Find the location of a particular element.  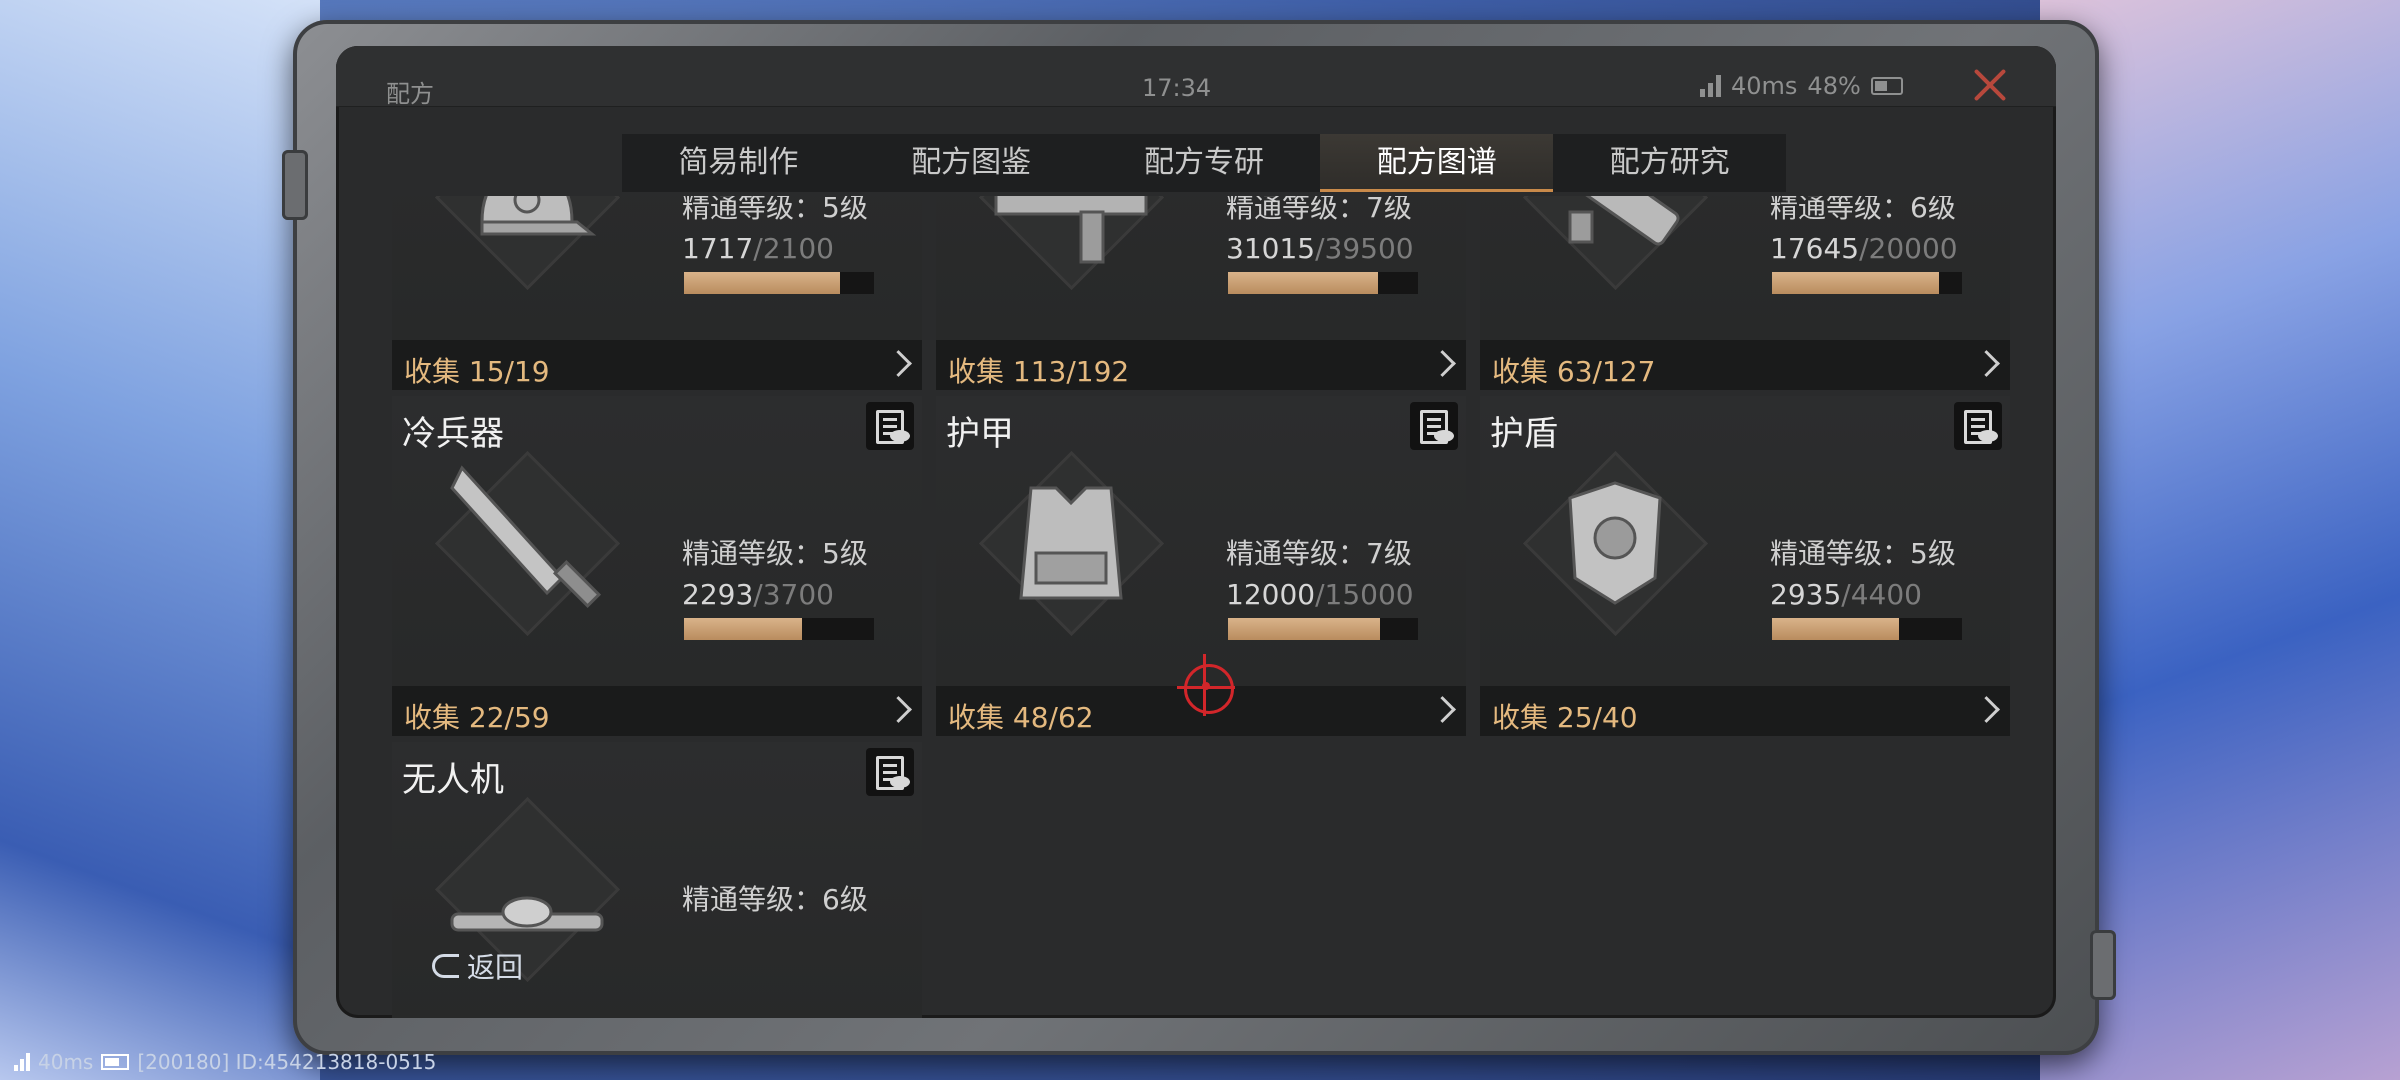

category-card-hat: 精通等级：5级 1717/2100 收集 15/19 is located at coordinates (657, 293).